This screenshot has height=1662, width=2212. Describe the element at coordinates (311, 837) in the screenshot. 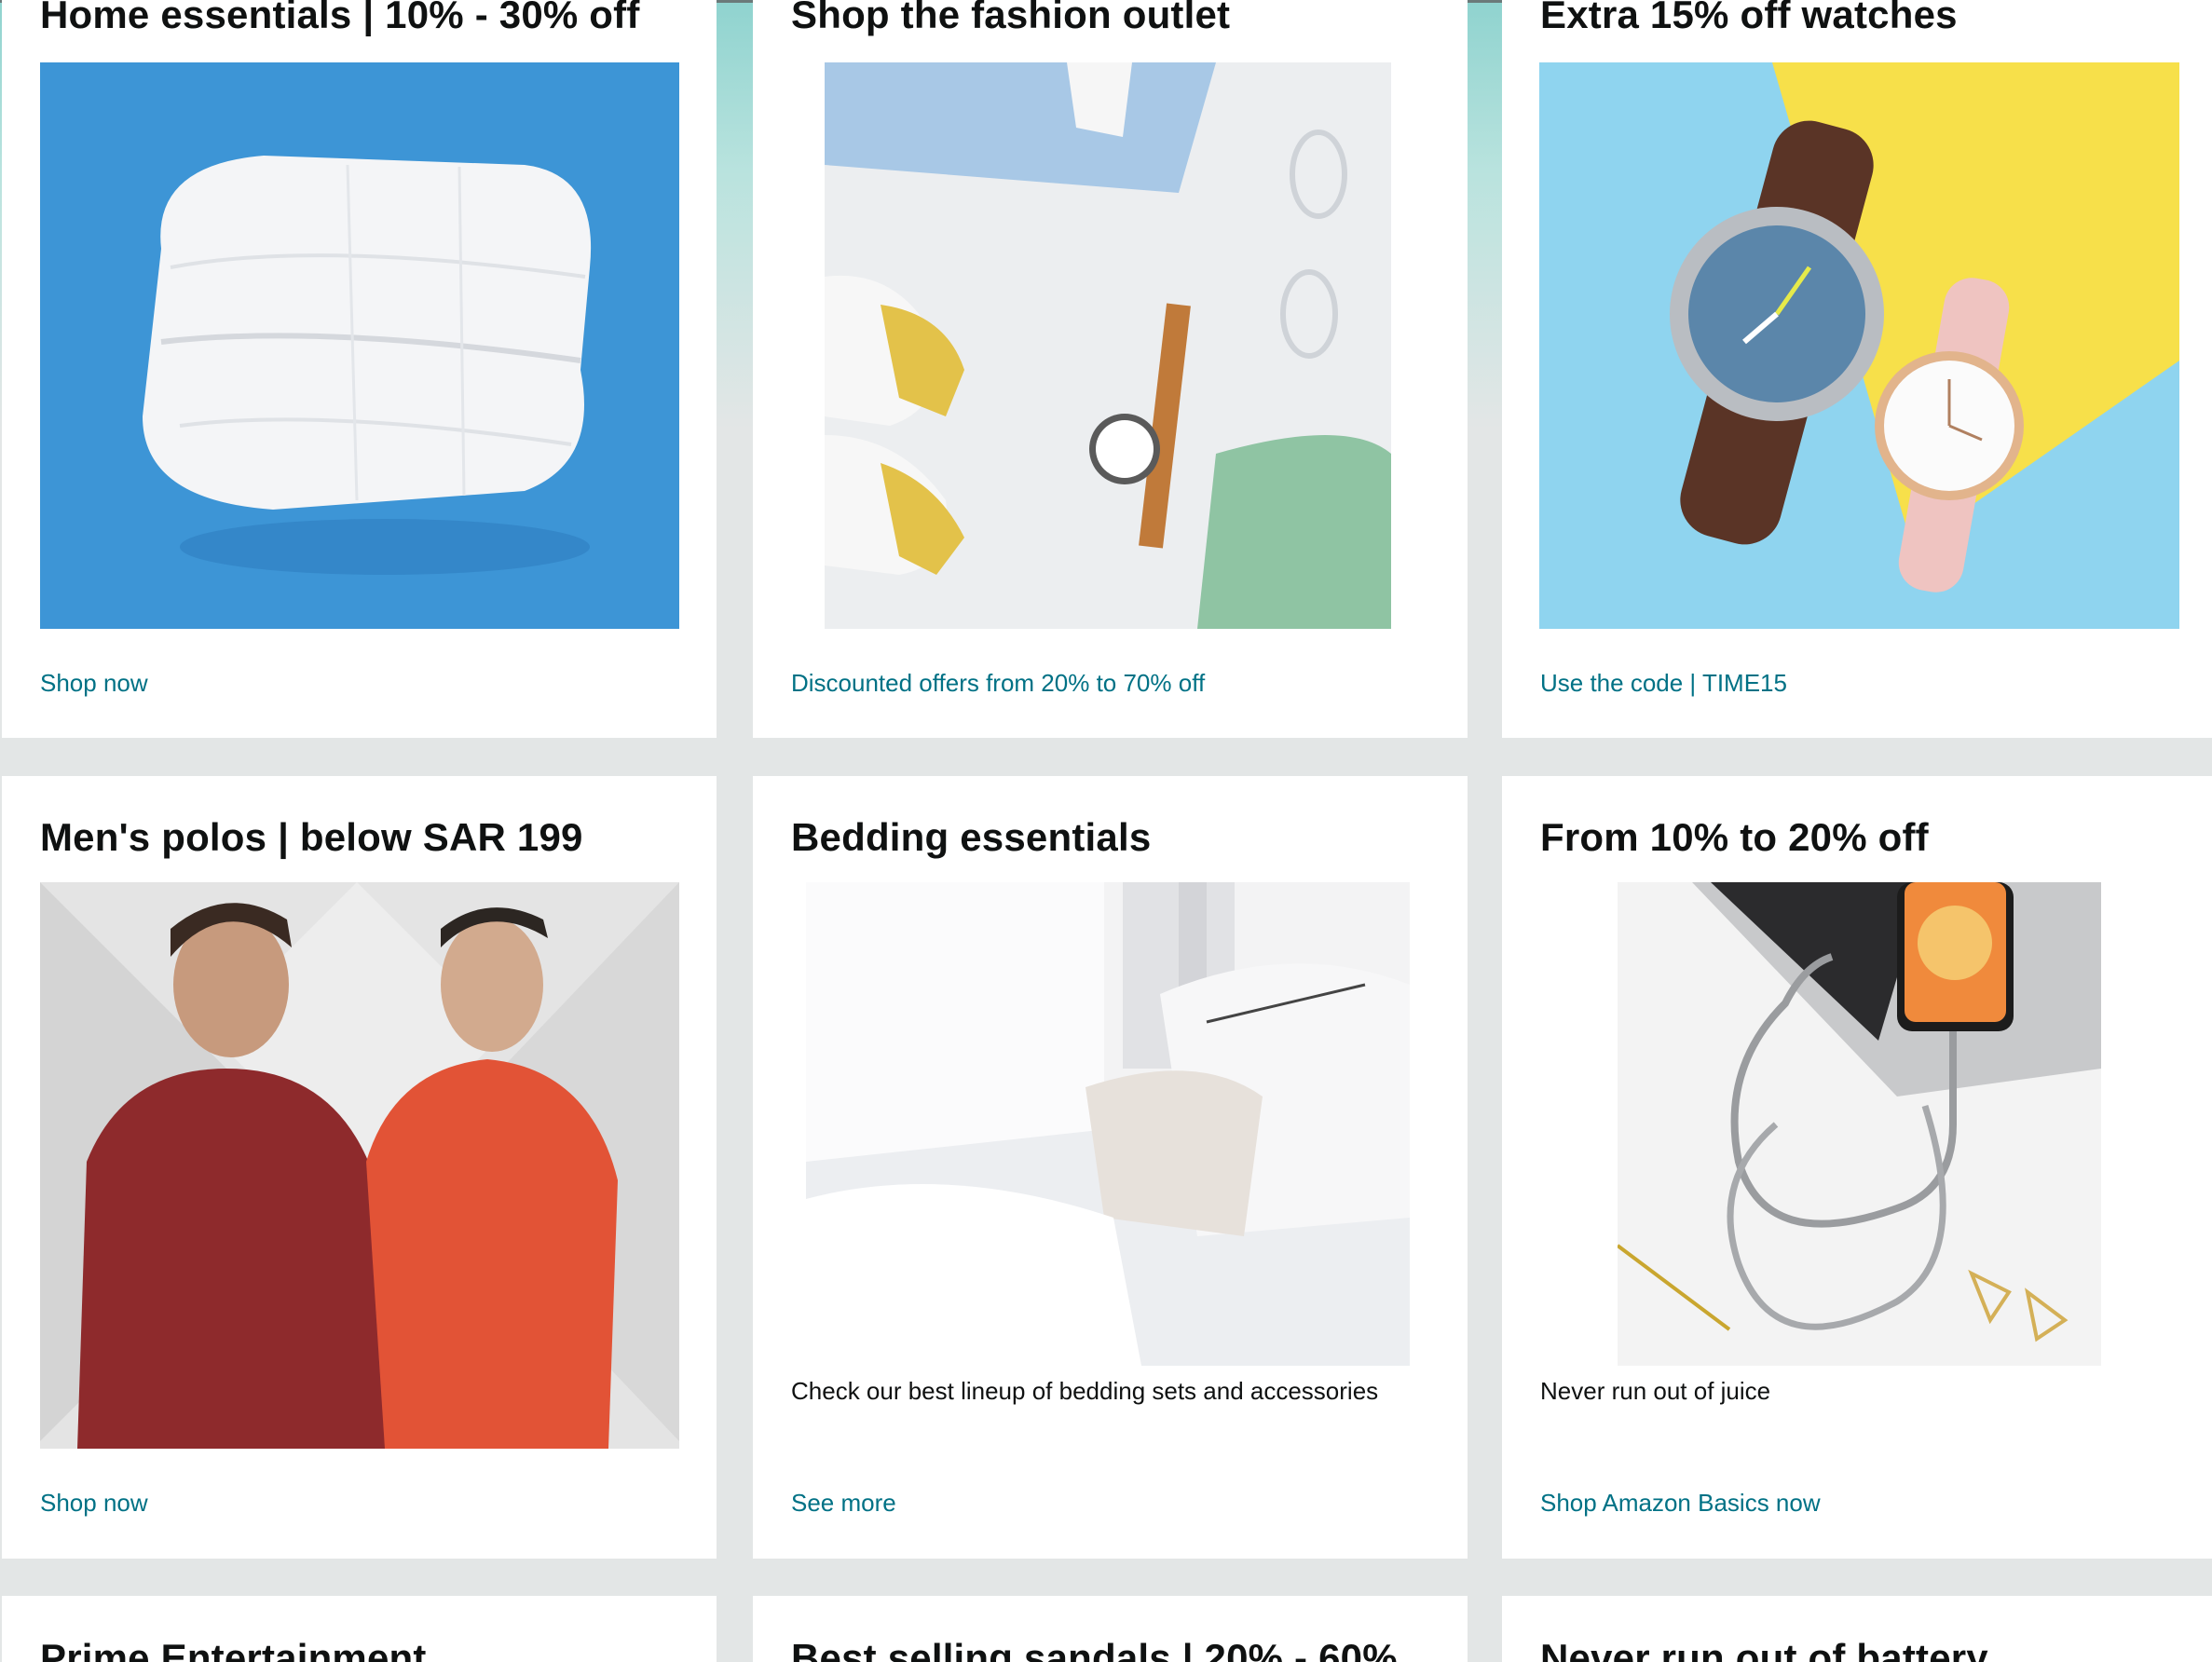

I see `card-title: Men's polos | below SAR 199` at that location.